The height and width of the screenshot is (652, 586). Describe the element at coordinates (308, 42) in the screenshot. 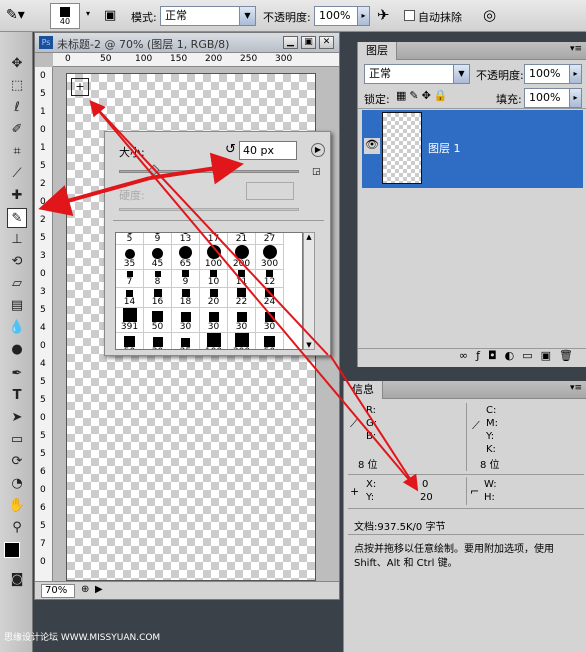

I see `restore-button: ▣` at that location.